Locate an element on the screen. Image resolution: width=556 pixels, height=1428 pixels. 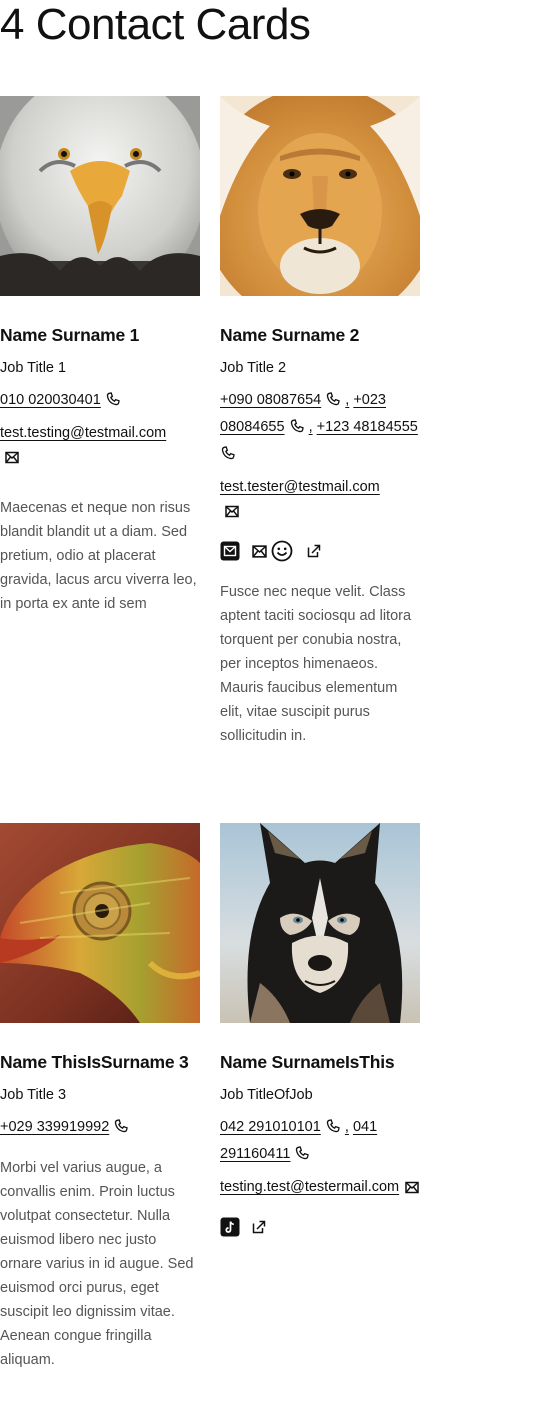
contact-name: Name ThisIsSurname 3 is located at coordinates (94, 1062).